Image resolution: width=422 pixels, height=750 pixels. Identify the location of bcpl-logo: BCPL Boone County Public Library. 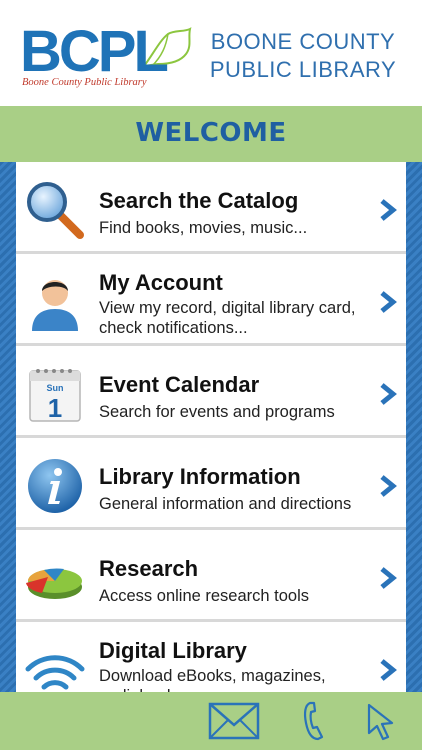
(106, 55).